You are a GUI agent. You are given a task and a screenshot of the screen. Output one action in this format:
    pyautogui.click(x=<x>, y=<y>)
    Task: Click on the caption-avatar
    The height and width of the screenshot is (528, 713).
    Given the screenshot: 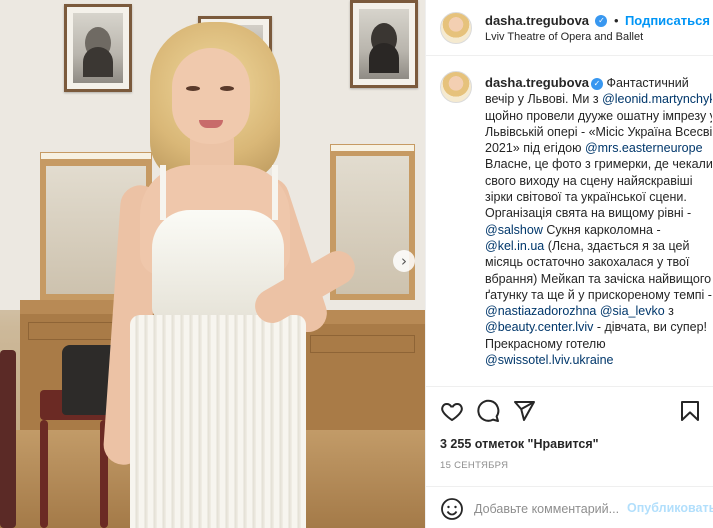 What is the action you would take?
    pyautogui.click(x=456, y=87)
    